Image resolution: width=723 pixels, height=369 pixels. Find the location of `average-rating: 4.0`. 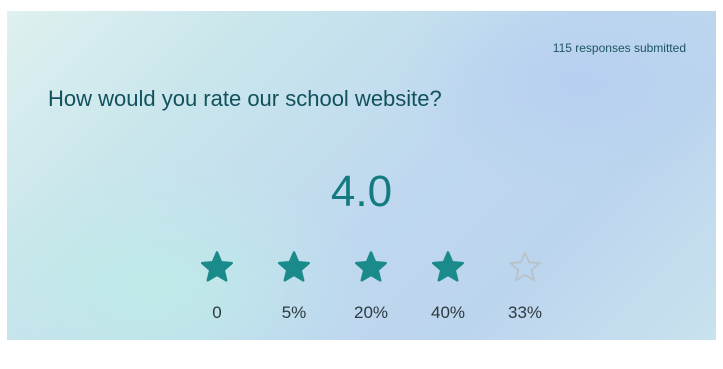

average-rating: 4.0 is located at coordinates (361, 191).